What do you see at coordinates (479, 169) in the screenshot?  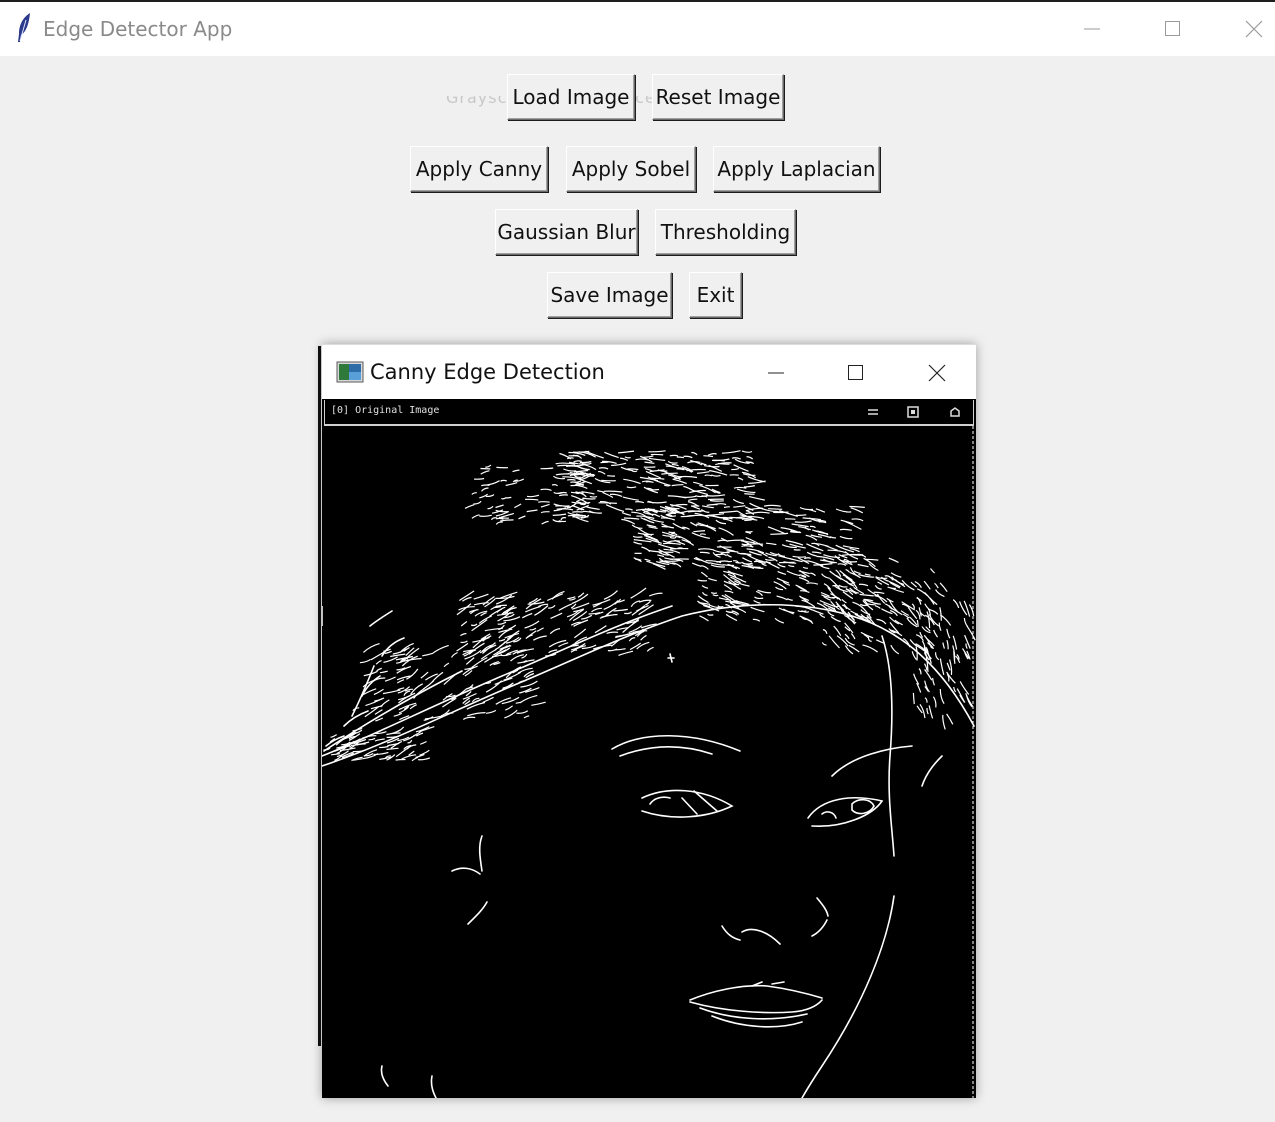 I see `apply-canny-button: Apply Canny` at bounding box center [479, 169].